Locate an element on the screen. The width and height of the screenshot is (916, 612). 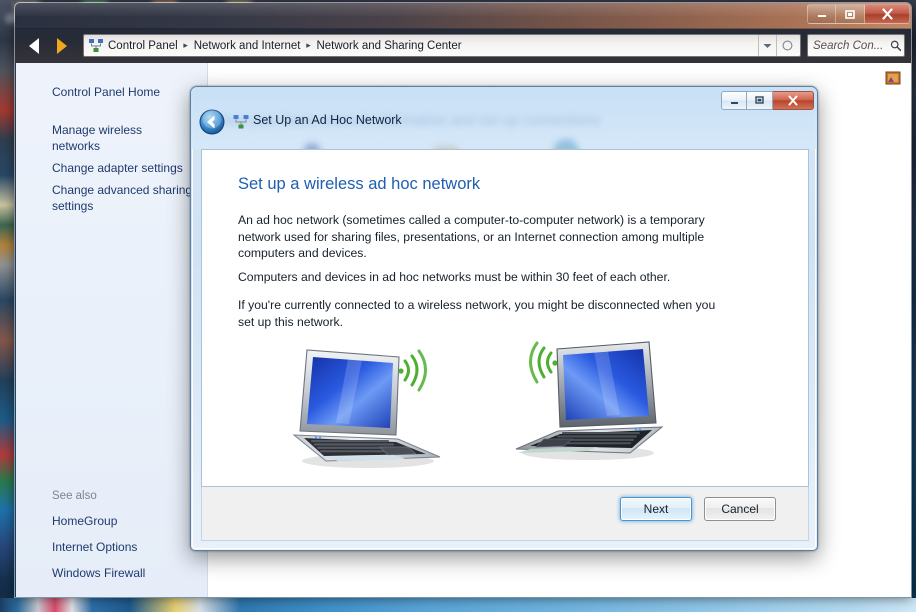
caption-backdrop-computer-icon is located at coordinates (312, 146).